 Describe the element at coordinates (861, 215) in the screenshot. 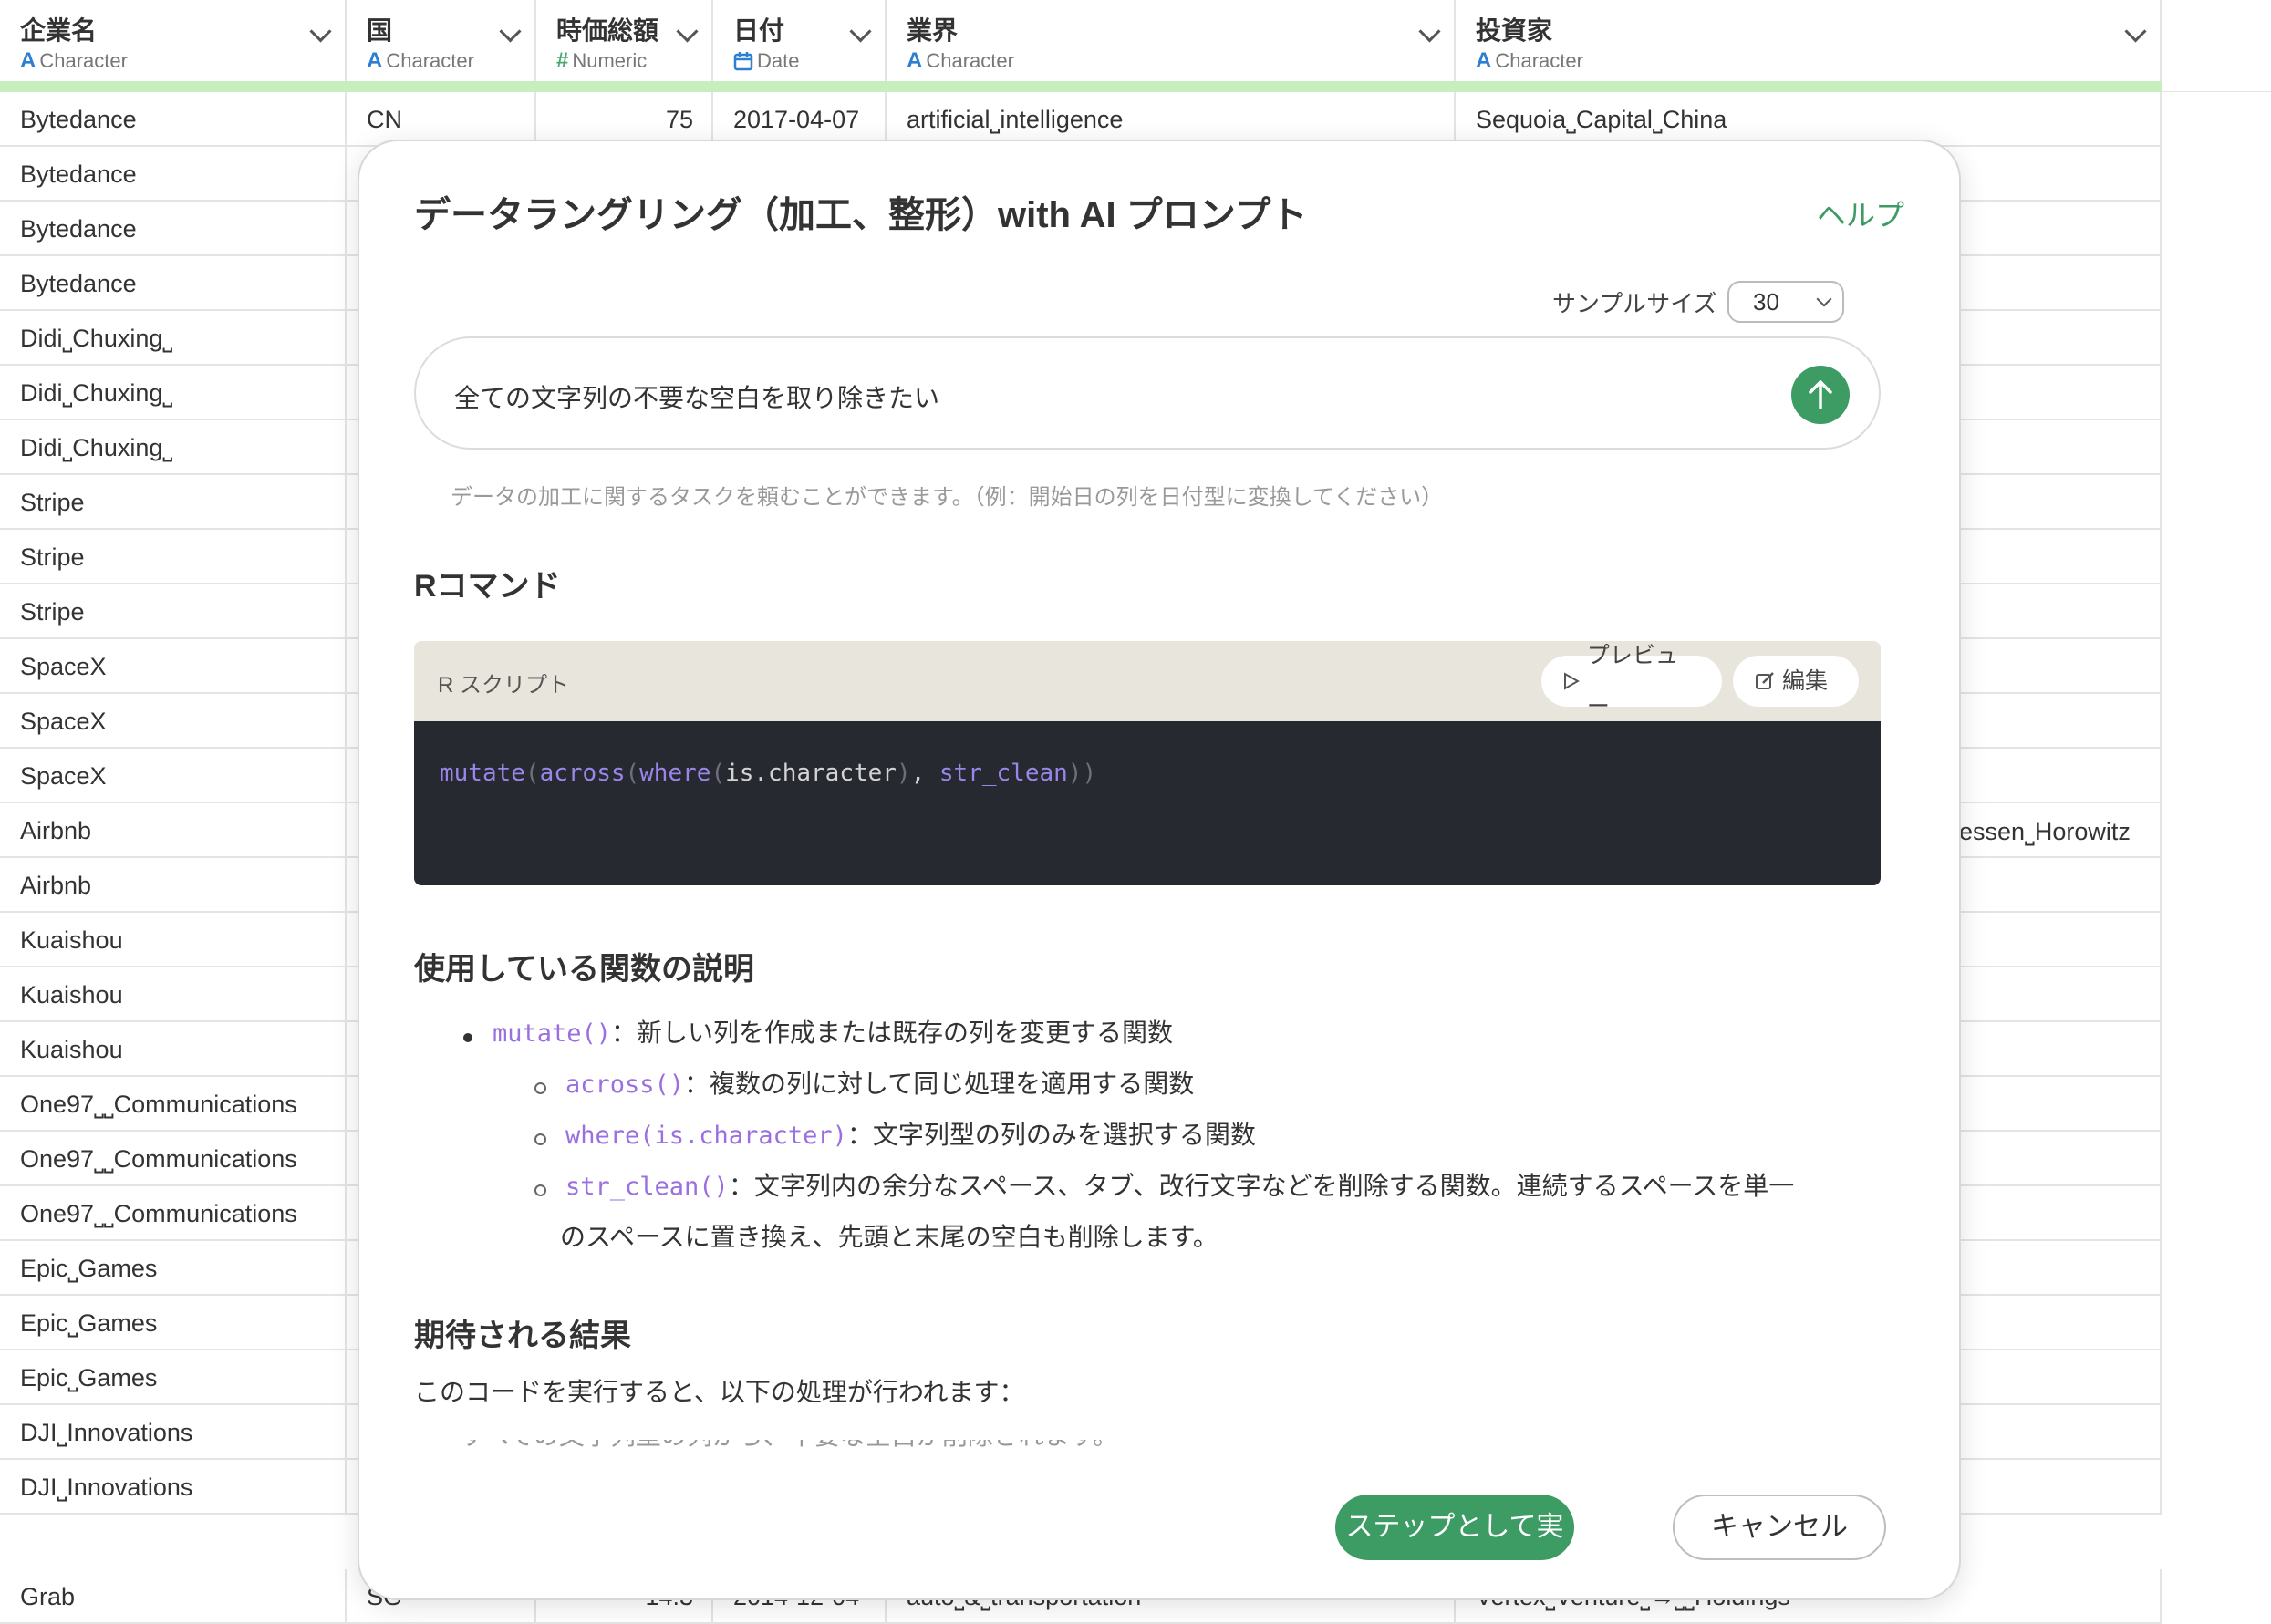

I see `dialog-title: データラングリング（加工、整形）with AI プロンプト` at that location.